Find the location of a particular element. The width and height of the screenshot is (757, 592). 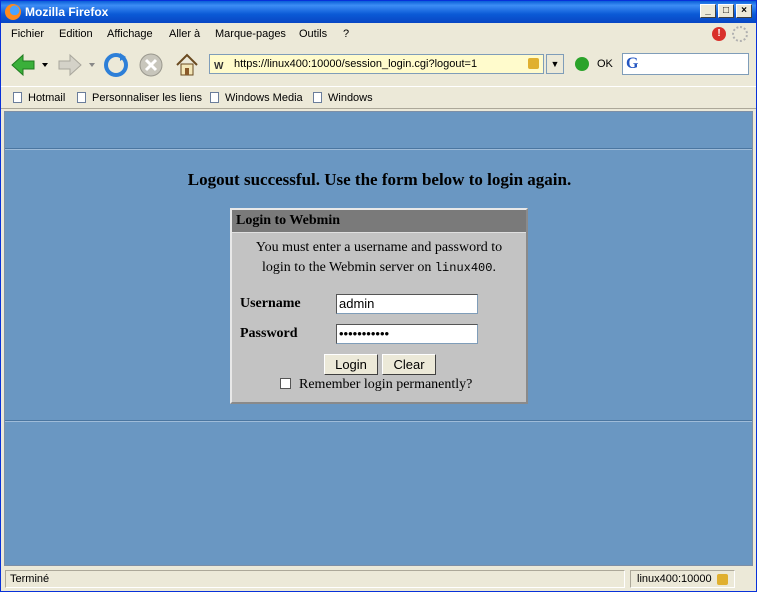

login-button: Login is located at coordinates (351, 364).